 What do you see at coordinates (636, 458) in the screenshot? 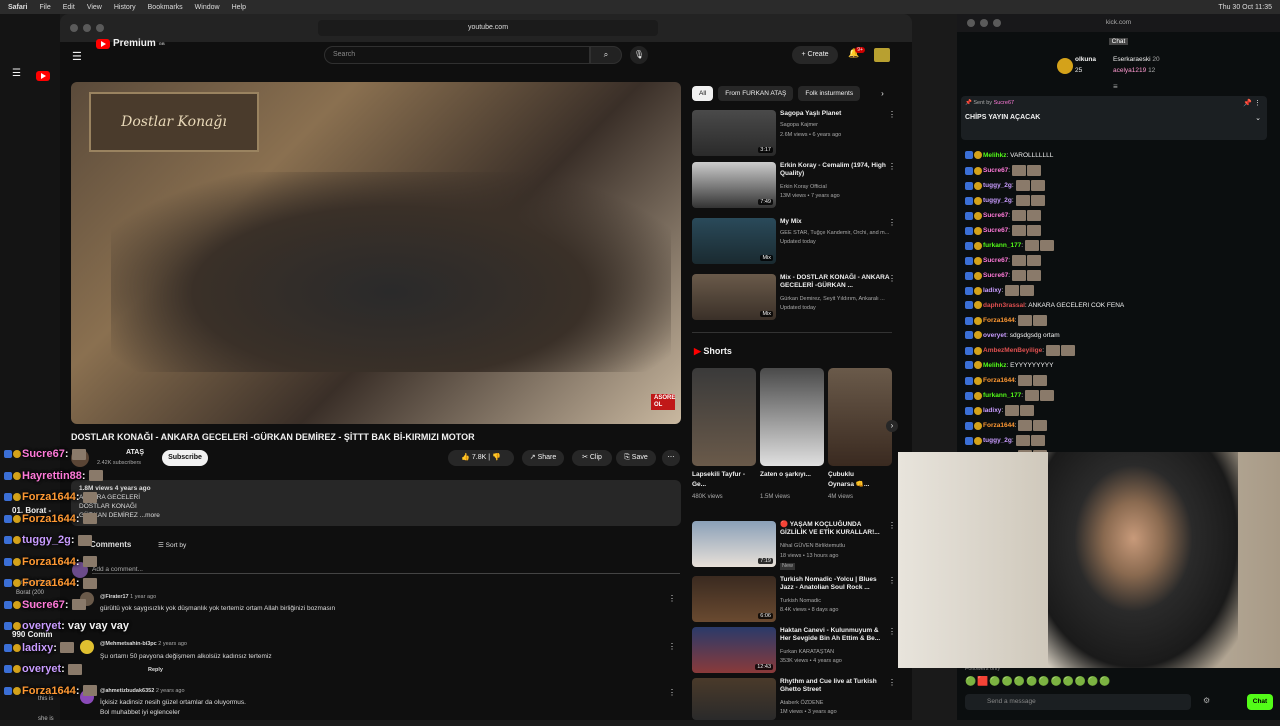
I see `save-button: ⎘ Save` at bounding box center [636, 458].